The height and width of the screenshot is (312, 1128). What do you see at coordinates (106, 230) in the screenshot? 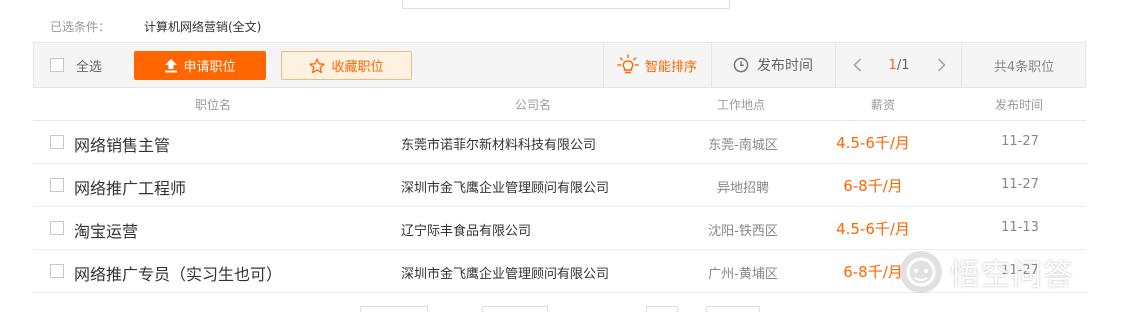
I see `job-title-link: 淘宝运营` at bounding box center [106, 230].